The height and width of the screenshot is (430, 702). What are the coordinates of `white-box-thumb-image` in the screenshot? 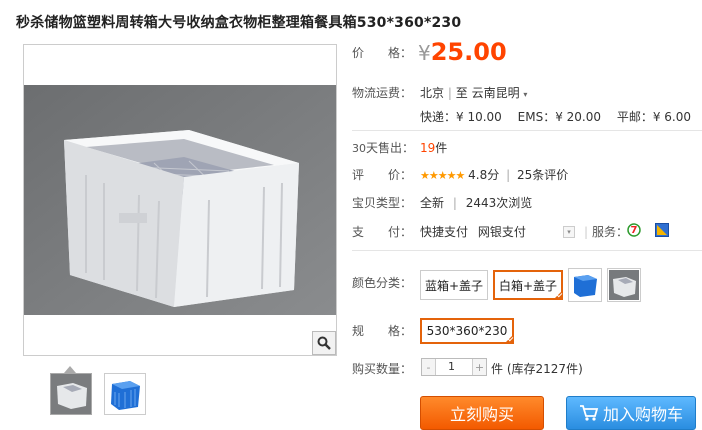 It's located at (71, 394).